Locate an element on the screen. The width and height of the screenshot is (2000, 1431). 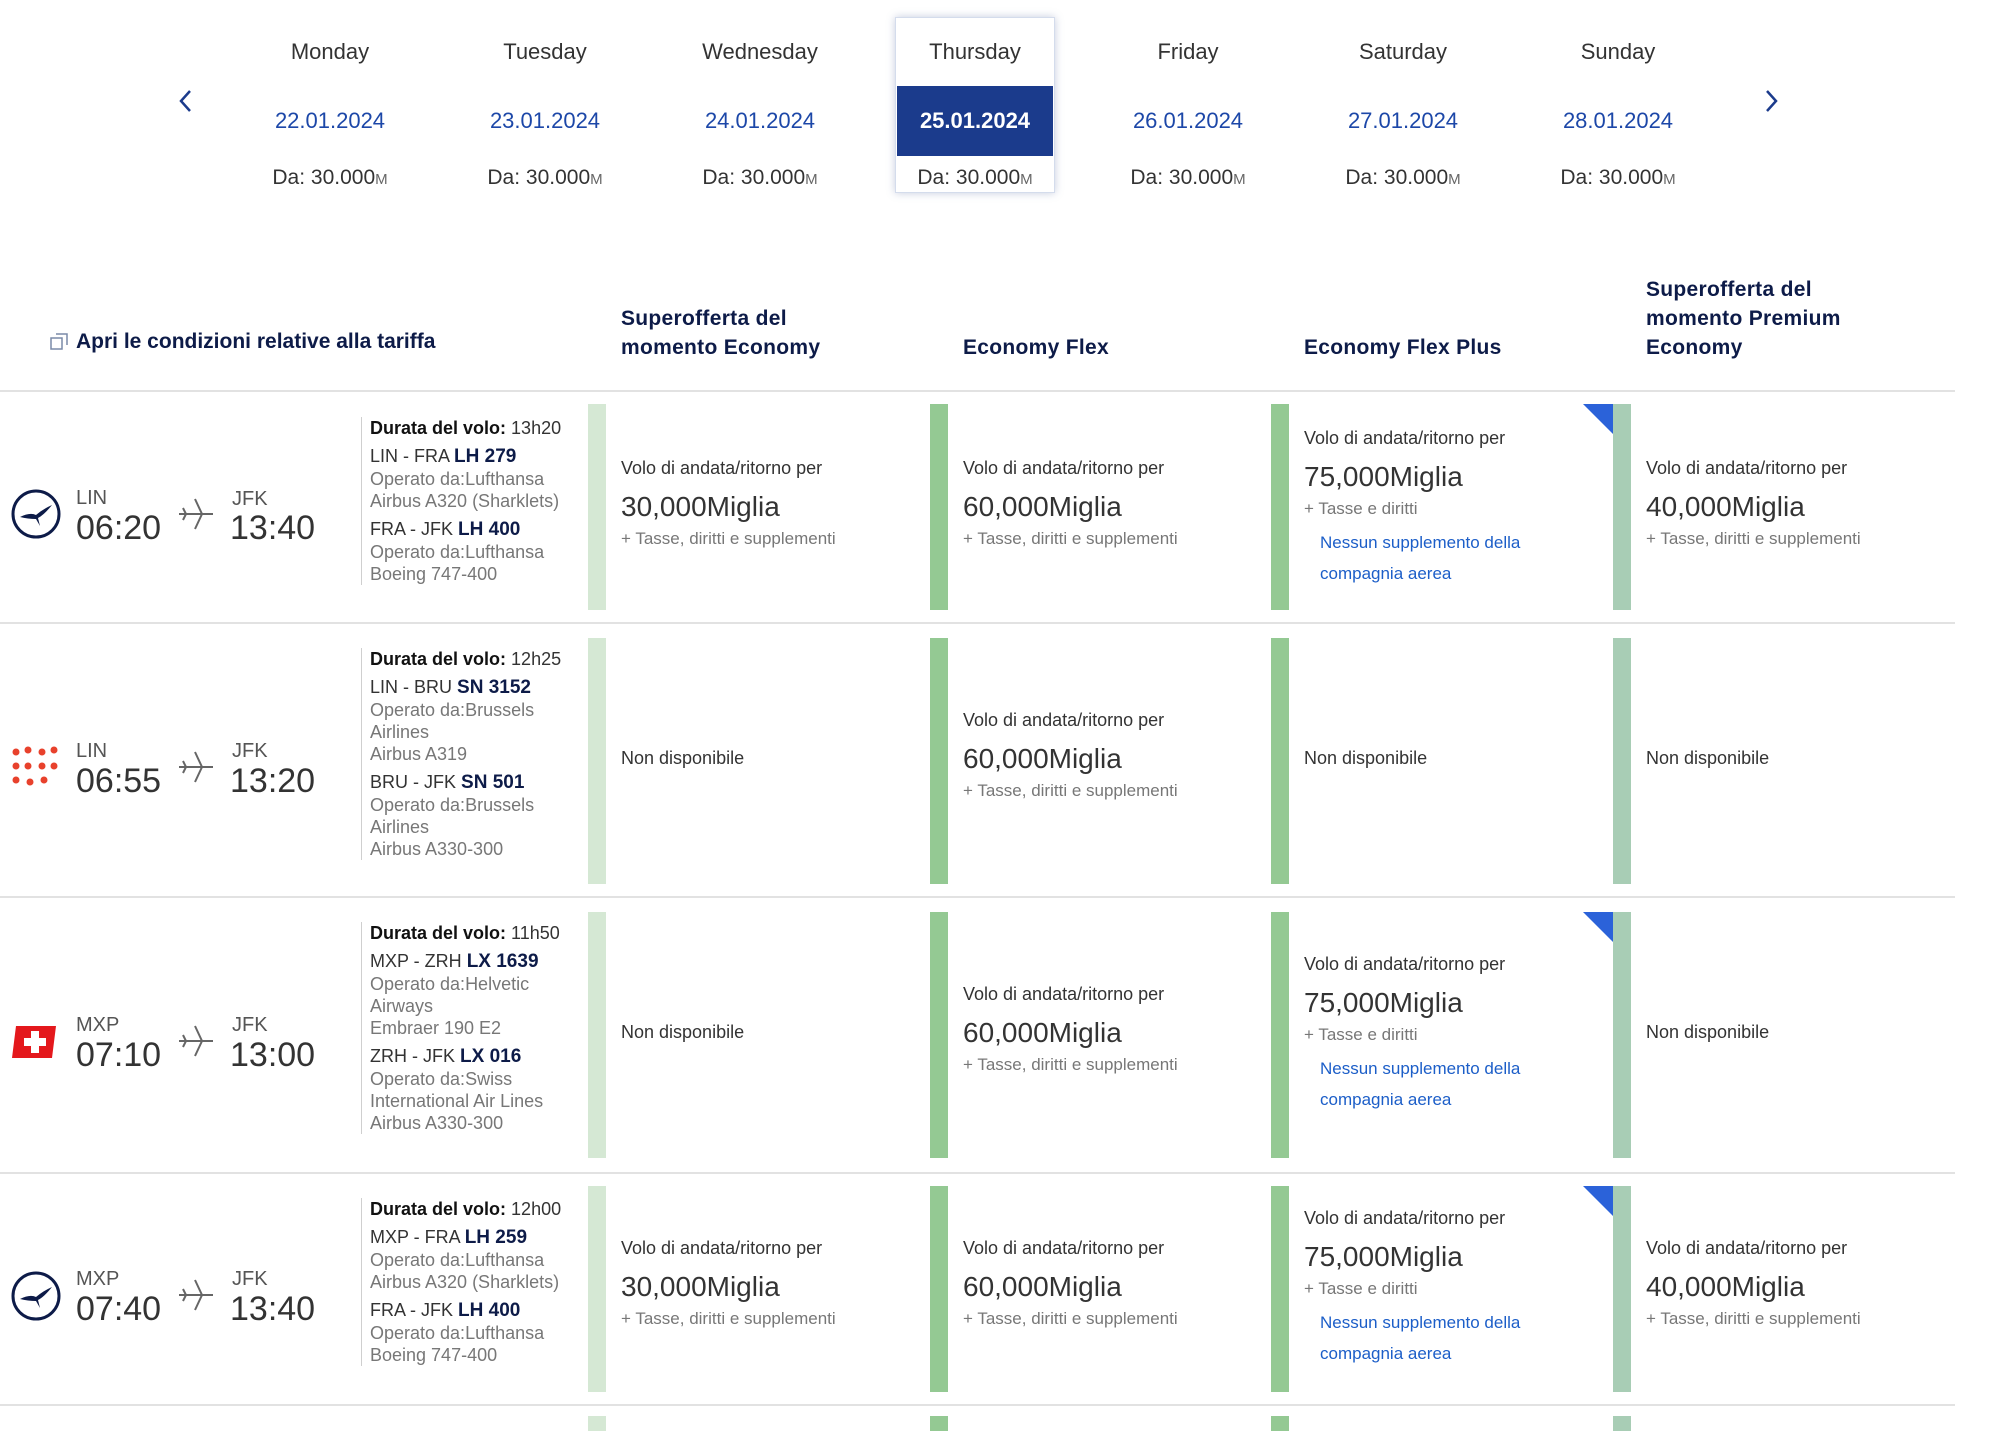
day-date: 22.01.2024 is located at coordinates (330, 120).